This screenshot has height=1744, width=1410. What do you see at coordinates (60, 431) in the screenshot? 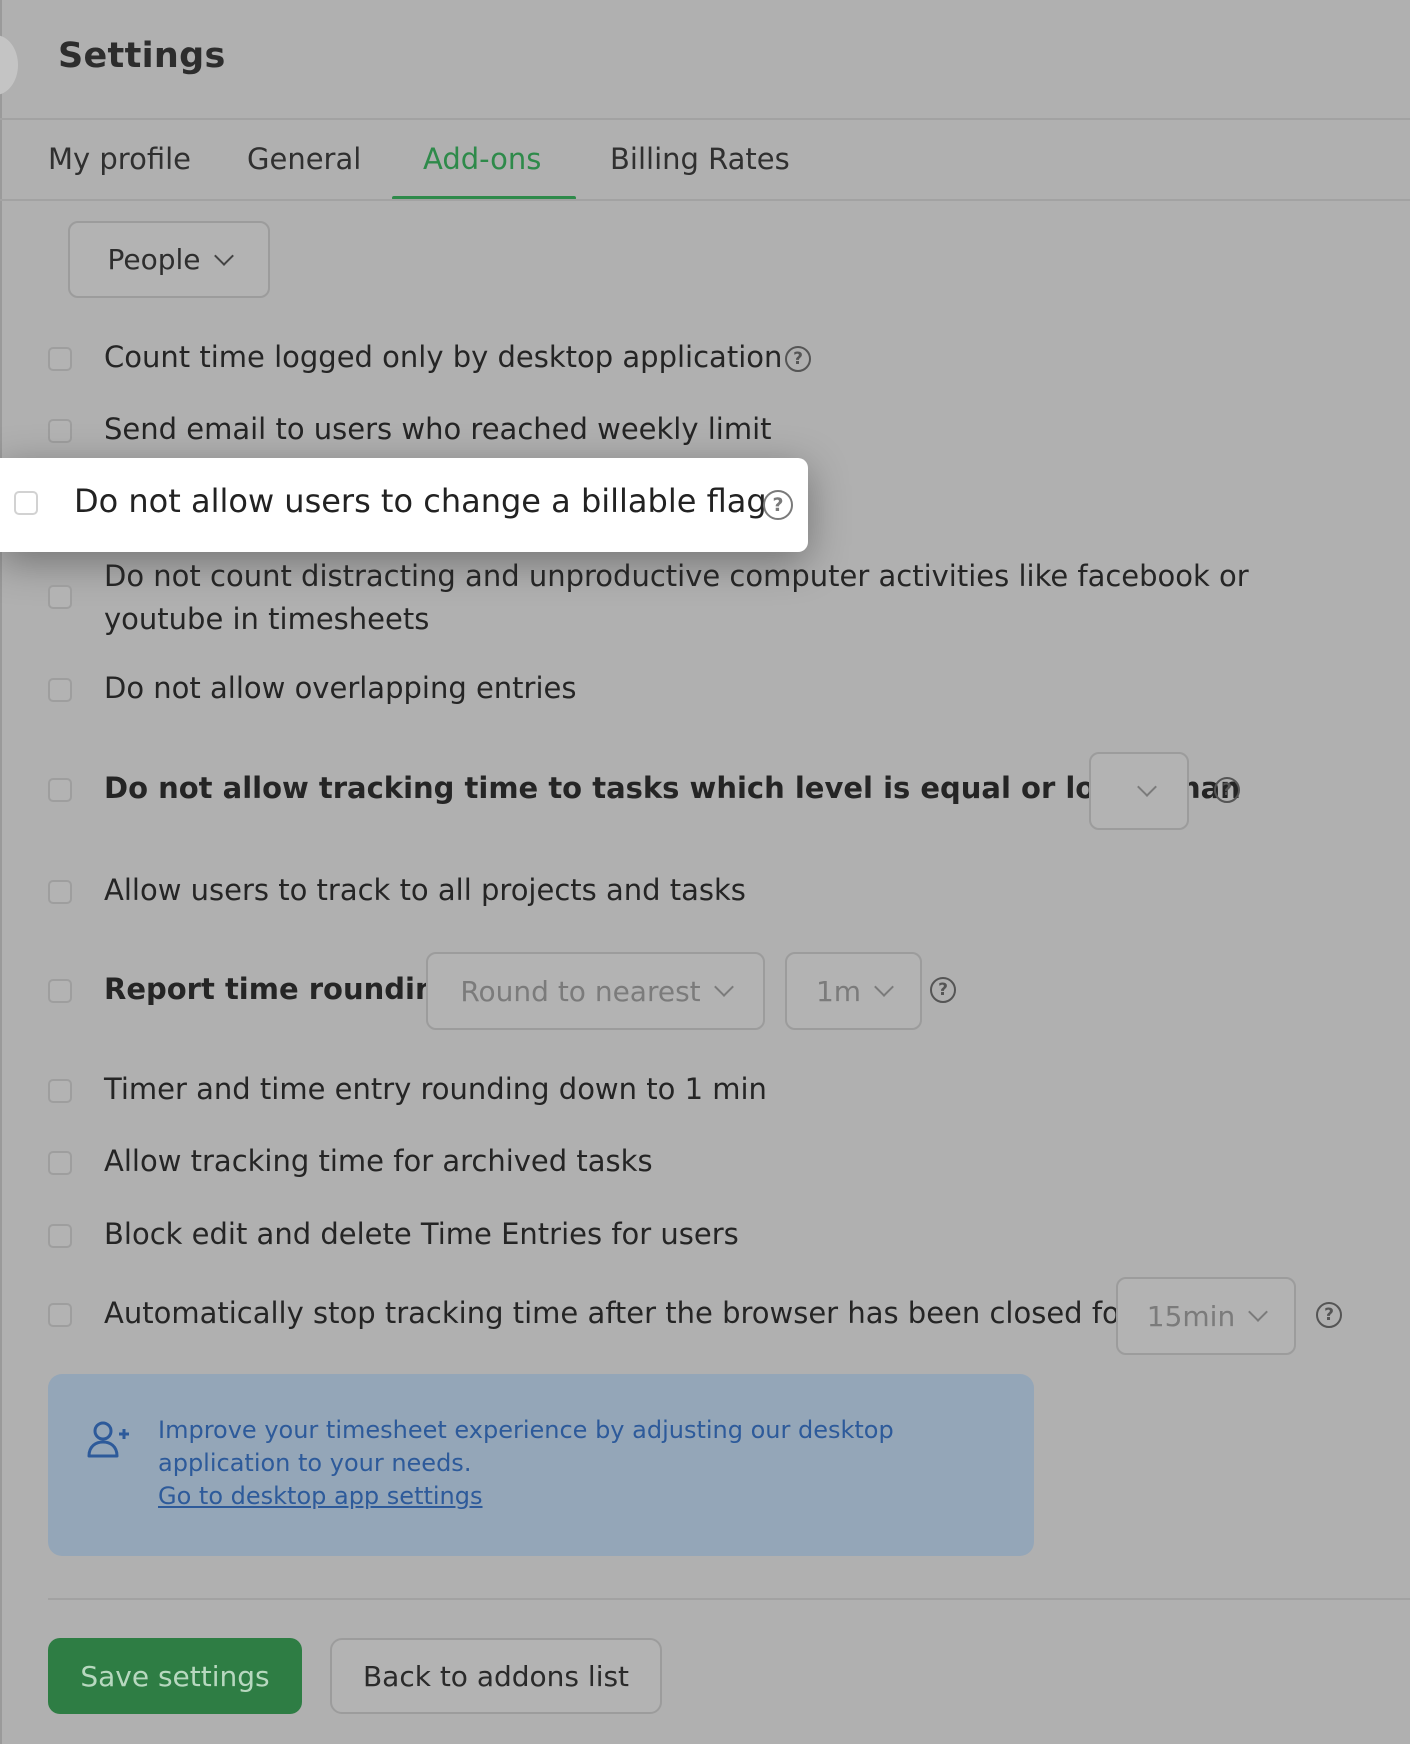
I see `checkbox-weekly-limit-email` at bounding box center [60, 431].